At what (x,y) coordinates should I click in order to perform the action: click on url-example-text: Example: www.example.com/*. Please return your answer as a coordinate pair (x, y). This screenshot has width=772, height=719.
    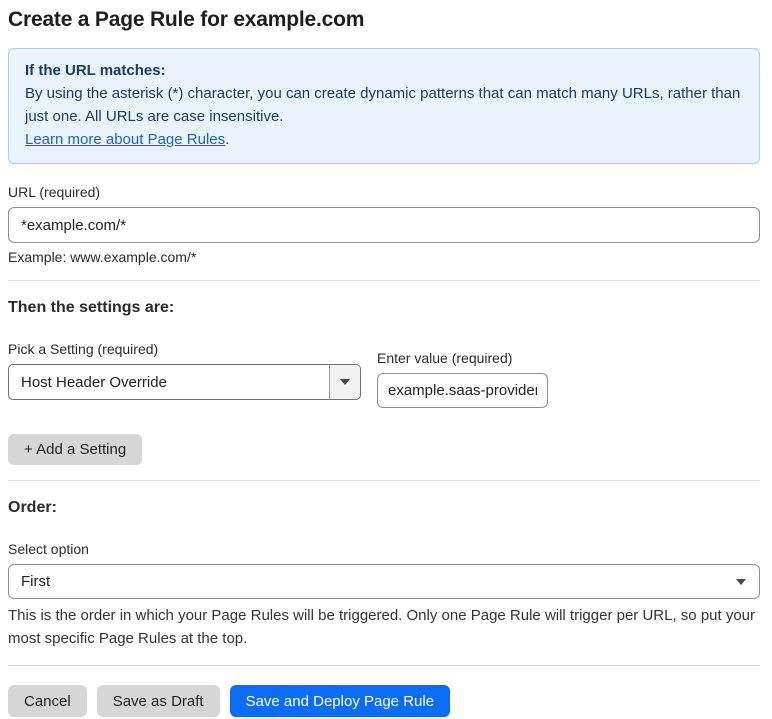
    Looking at the image, I should click on (102, 257).